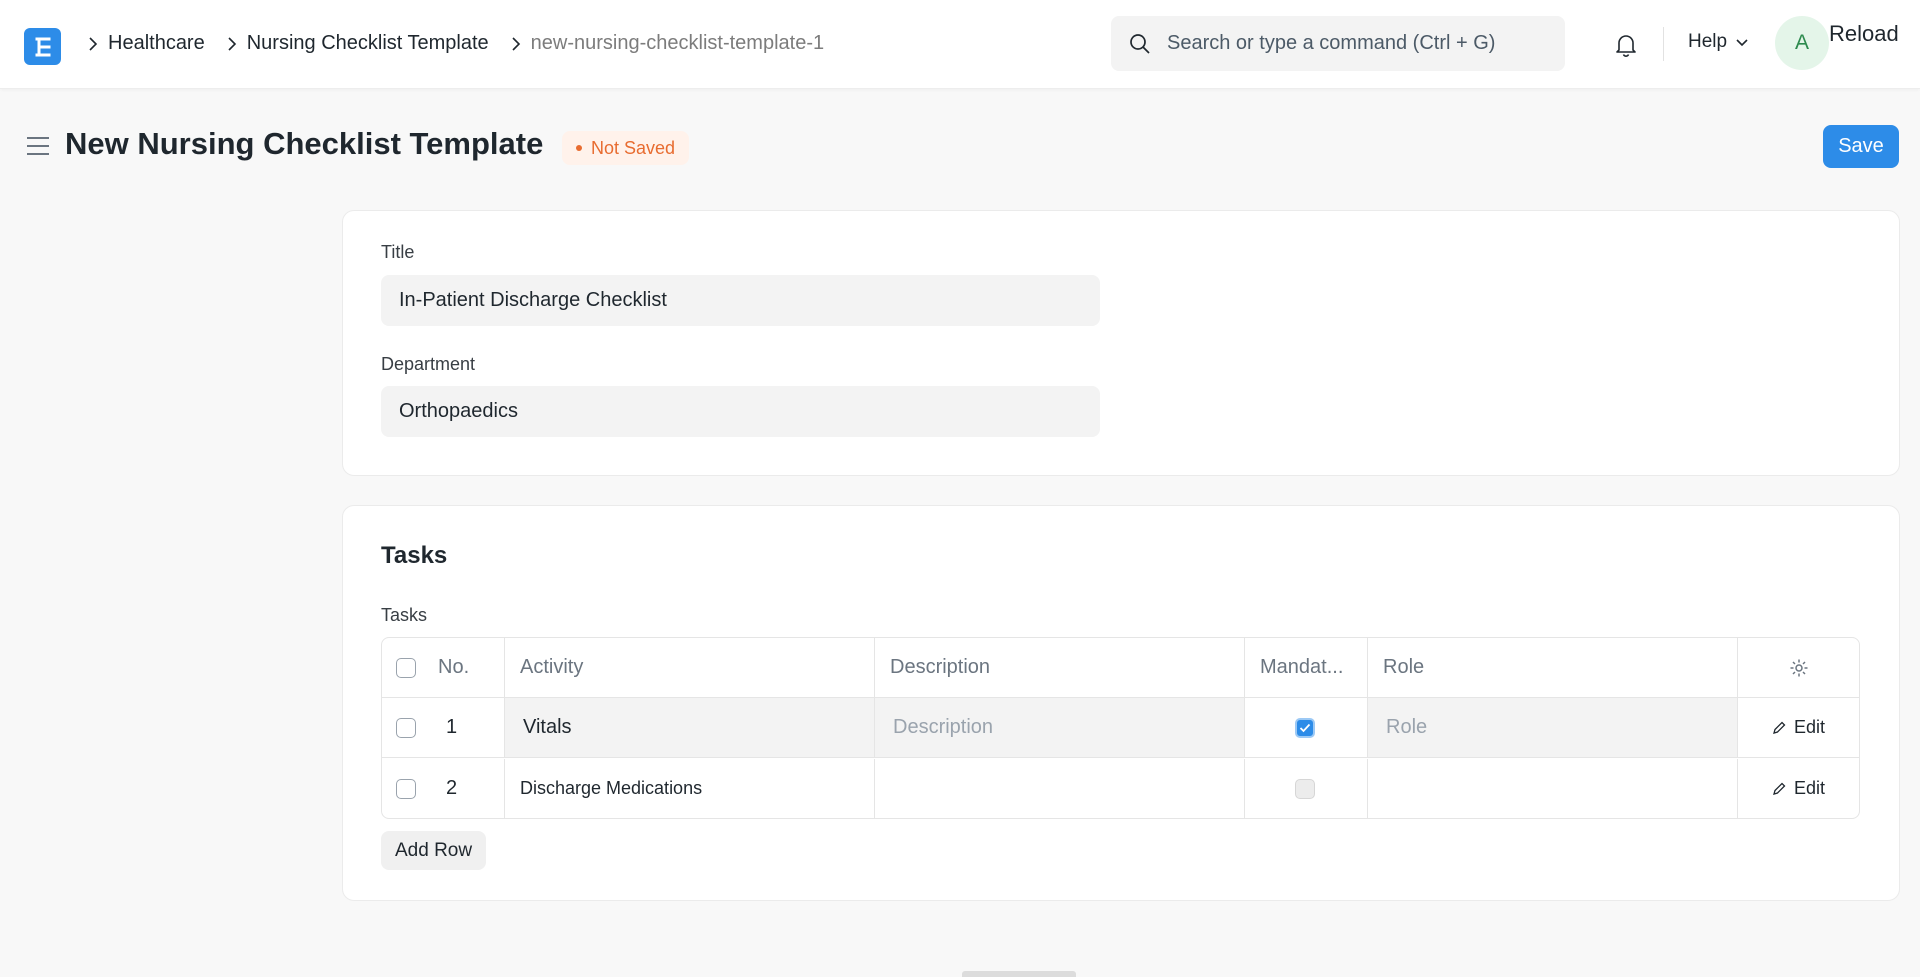 Image resolution: width=1920 pixels, height=977 pixels. I want to click on role-cell, so click(1553, 788).